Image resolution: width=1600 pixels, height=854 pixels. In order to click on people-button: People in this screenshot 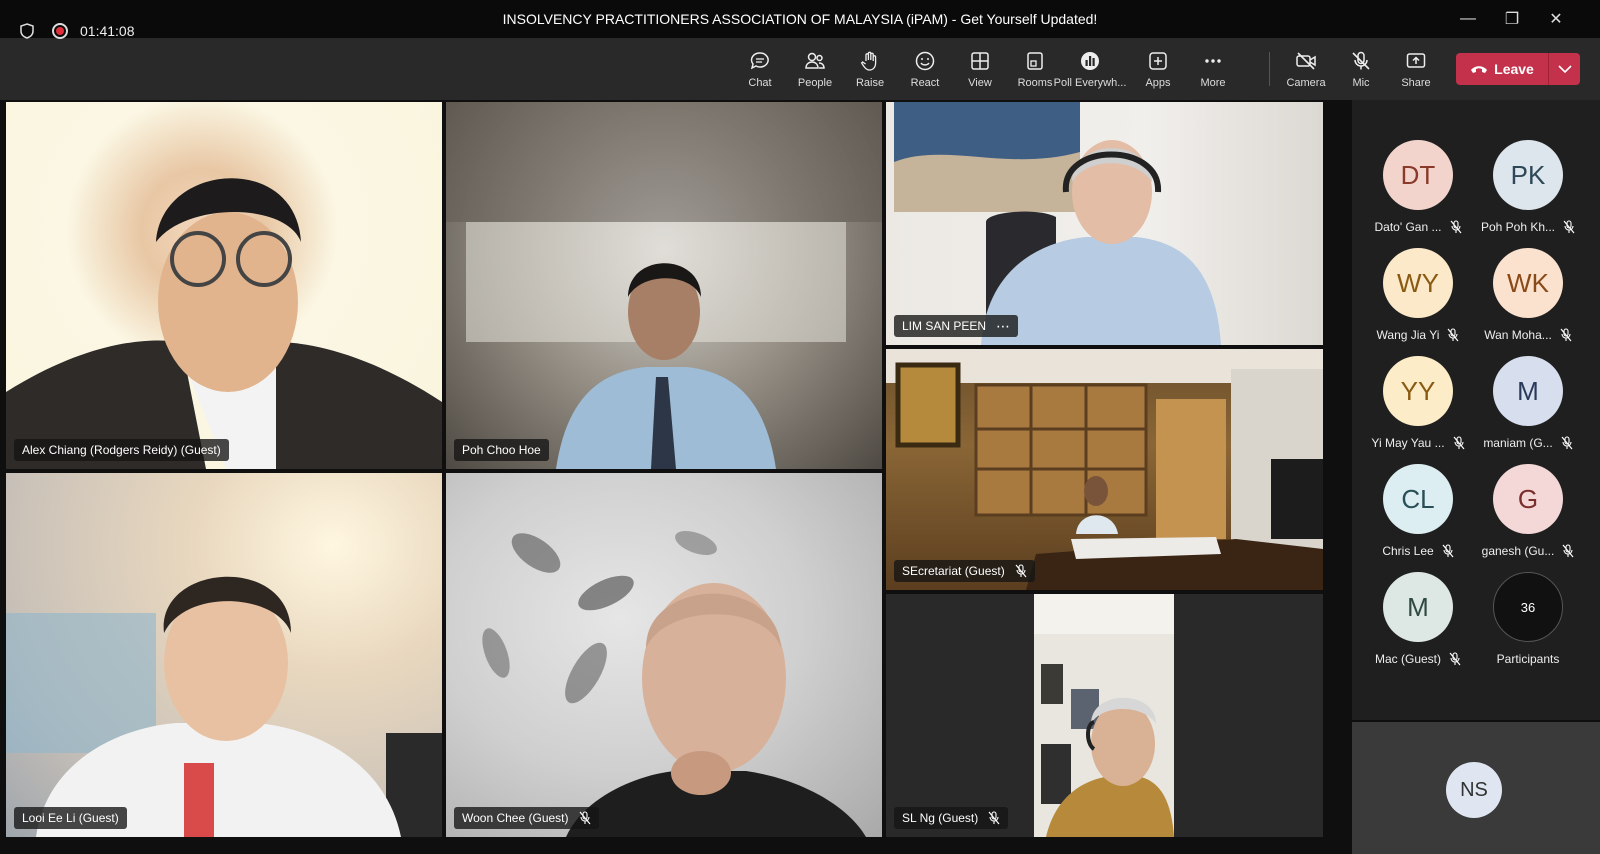, I will do `click(815, 71)`.